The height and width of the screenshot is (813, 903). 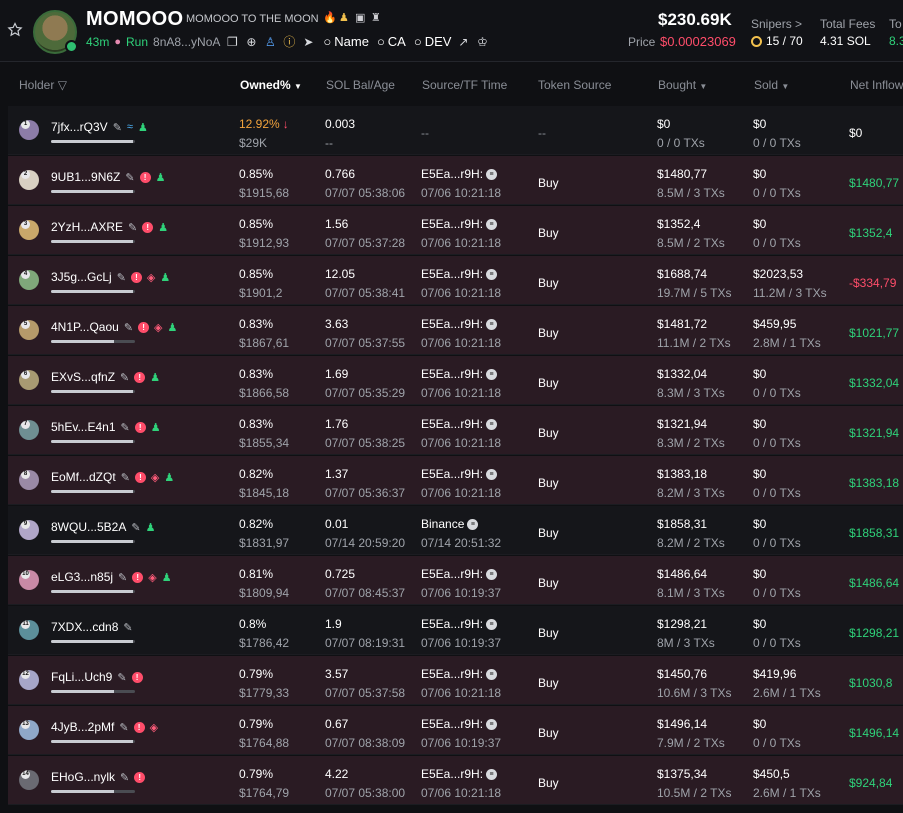 I want to click on snipers-label: Snipers >, so click(x=776, y=24).